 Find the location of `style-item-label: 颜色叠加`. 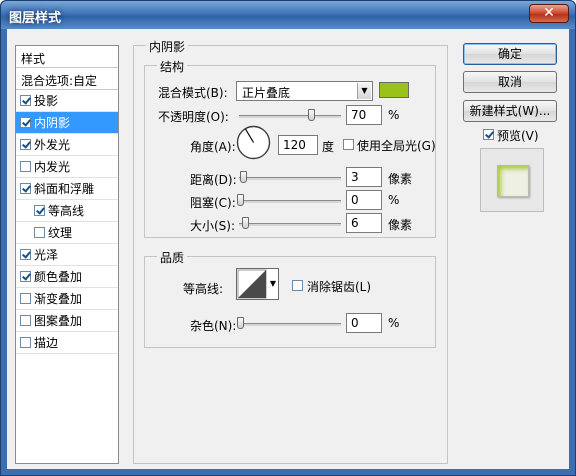

style-item-label: 颜色叠加 is located at coordinates (58, 277).